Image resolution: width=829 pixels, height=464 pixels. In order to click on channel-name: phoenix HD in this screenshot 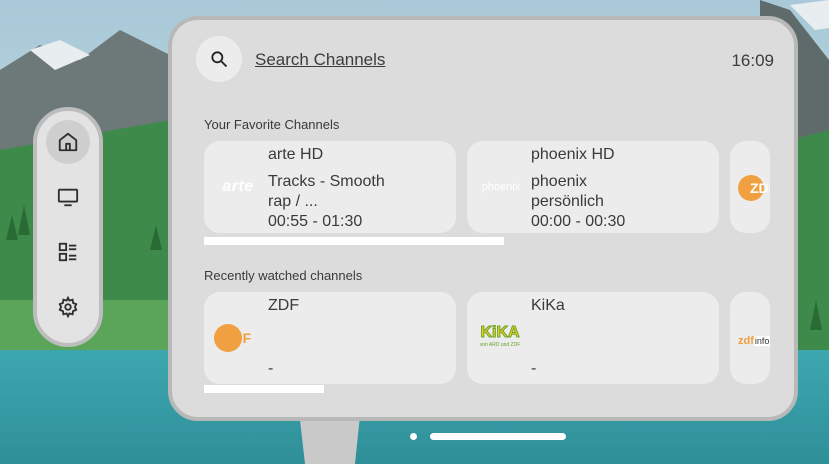, I will do `click(573, 154)`.